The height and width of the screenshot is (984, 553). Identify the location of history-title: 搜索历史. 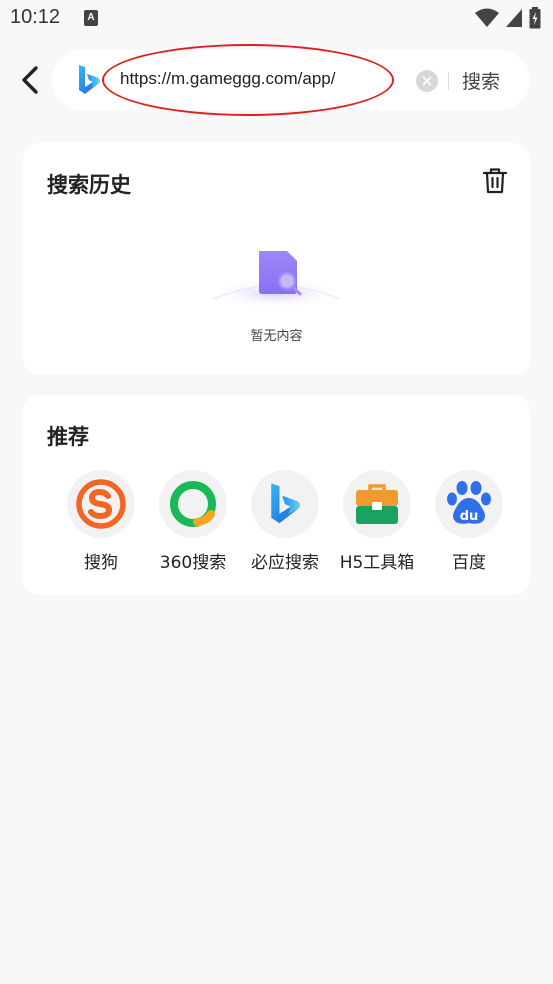
(89, 185).